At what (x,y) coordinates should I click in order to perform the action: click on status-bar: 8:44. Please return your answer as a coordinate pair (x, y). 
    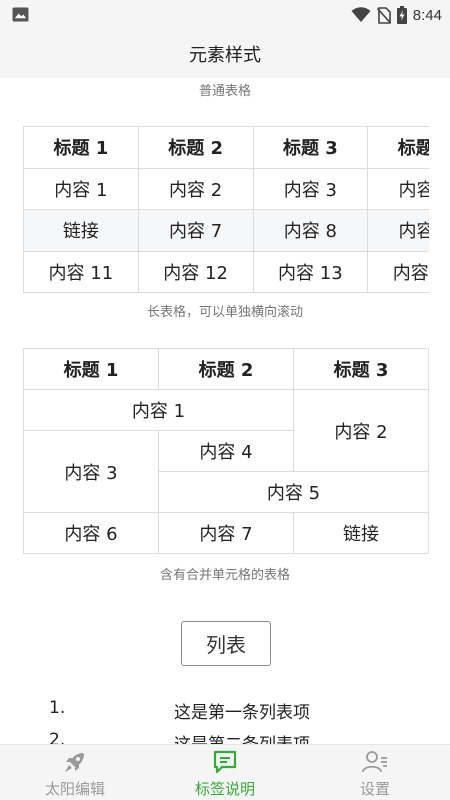
    Looking at the image, I should click on (225, 15).